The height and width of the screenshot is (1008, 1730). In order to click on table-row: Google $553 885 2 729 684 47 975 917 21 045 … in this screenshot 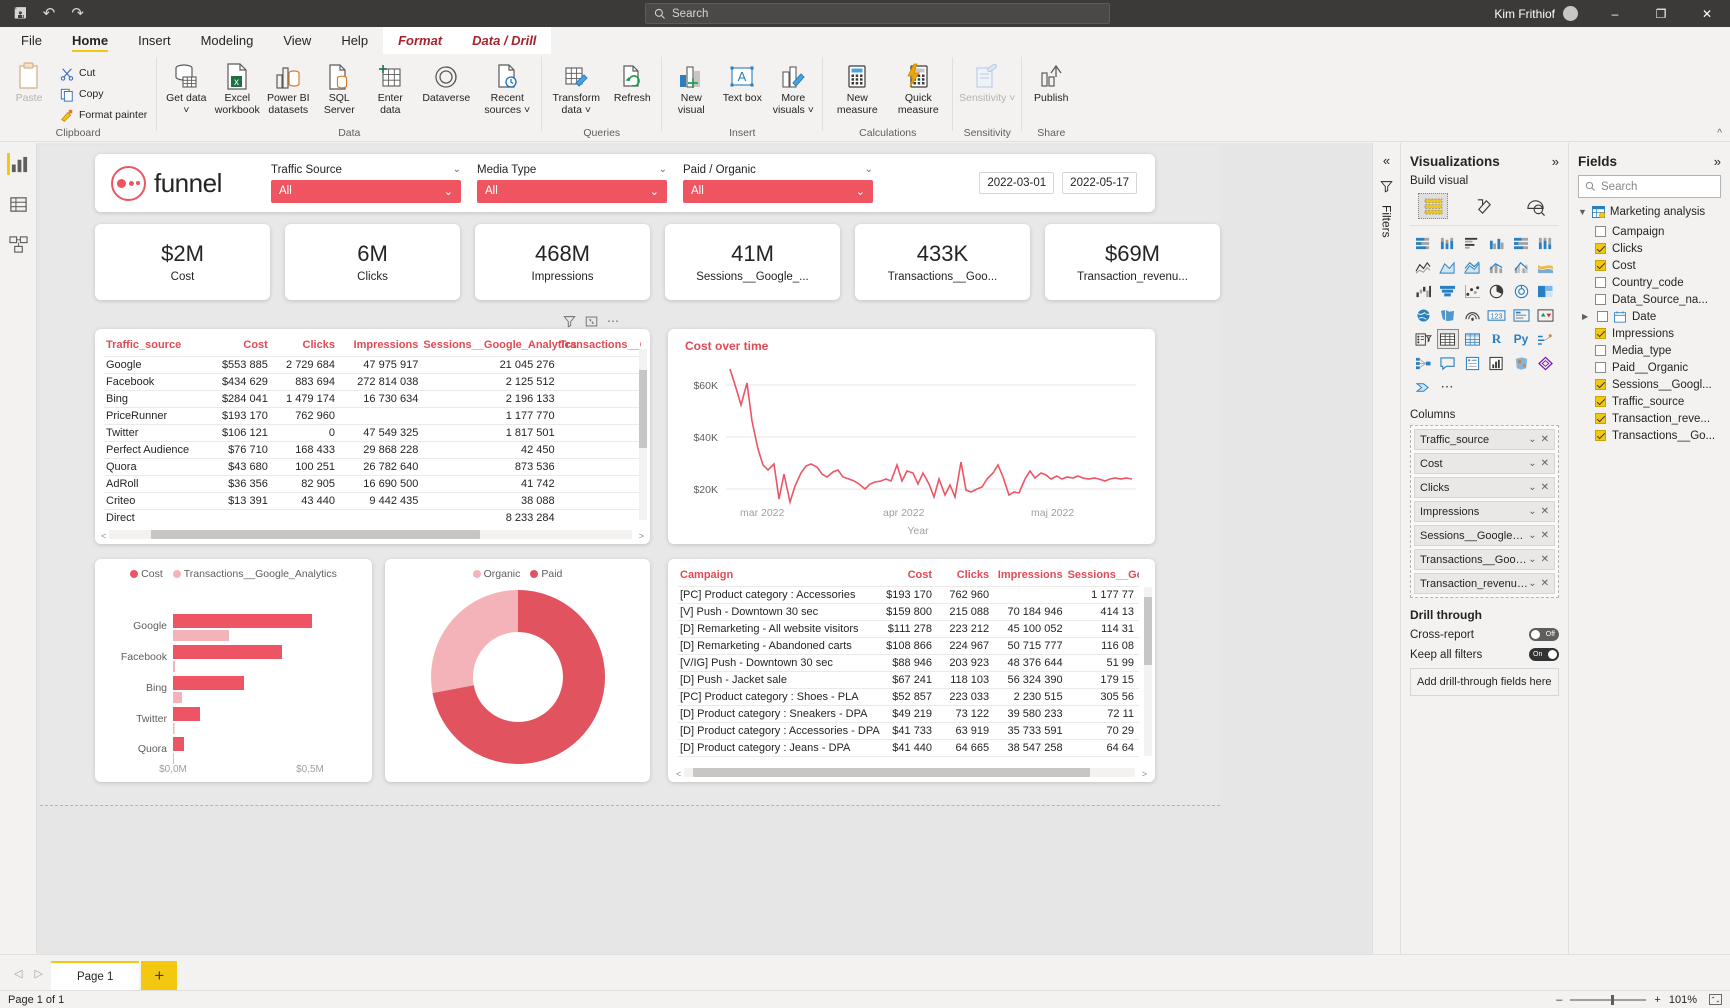, I will do `click(372, 365)`.